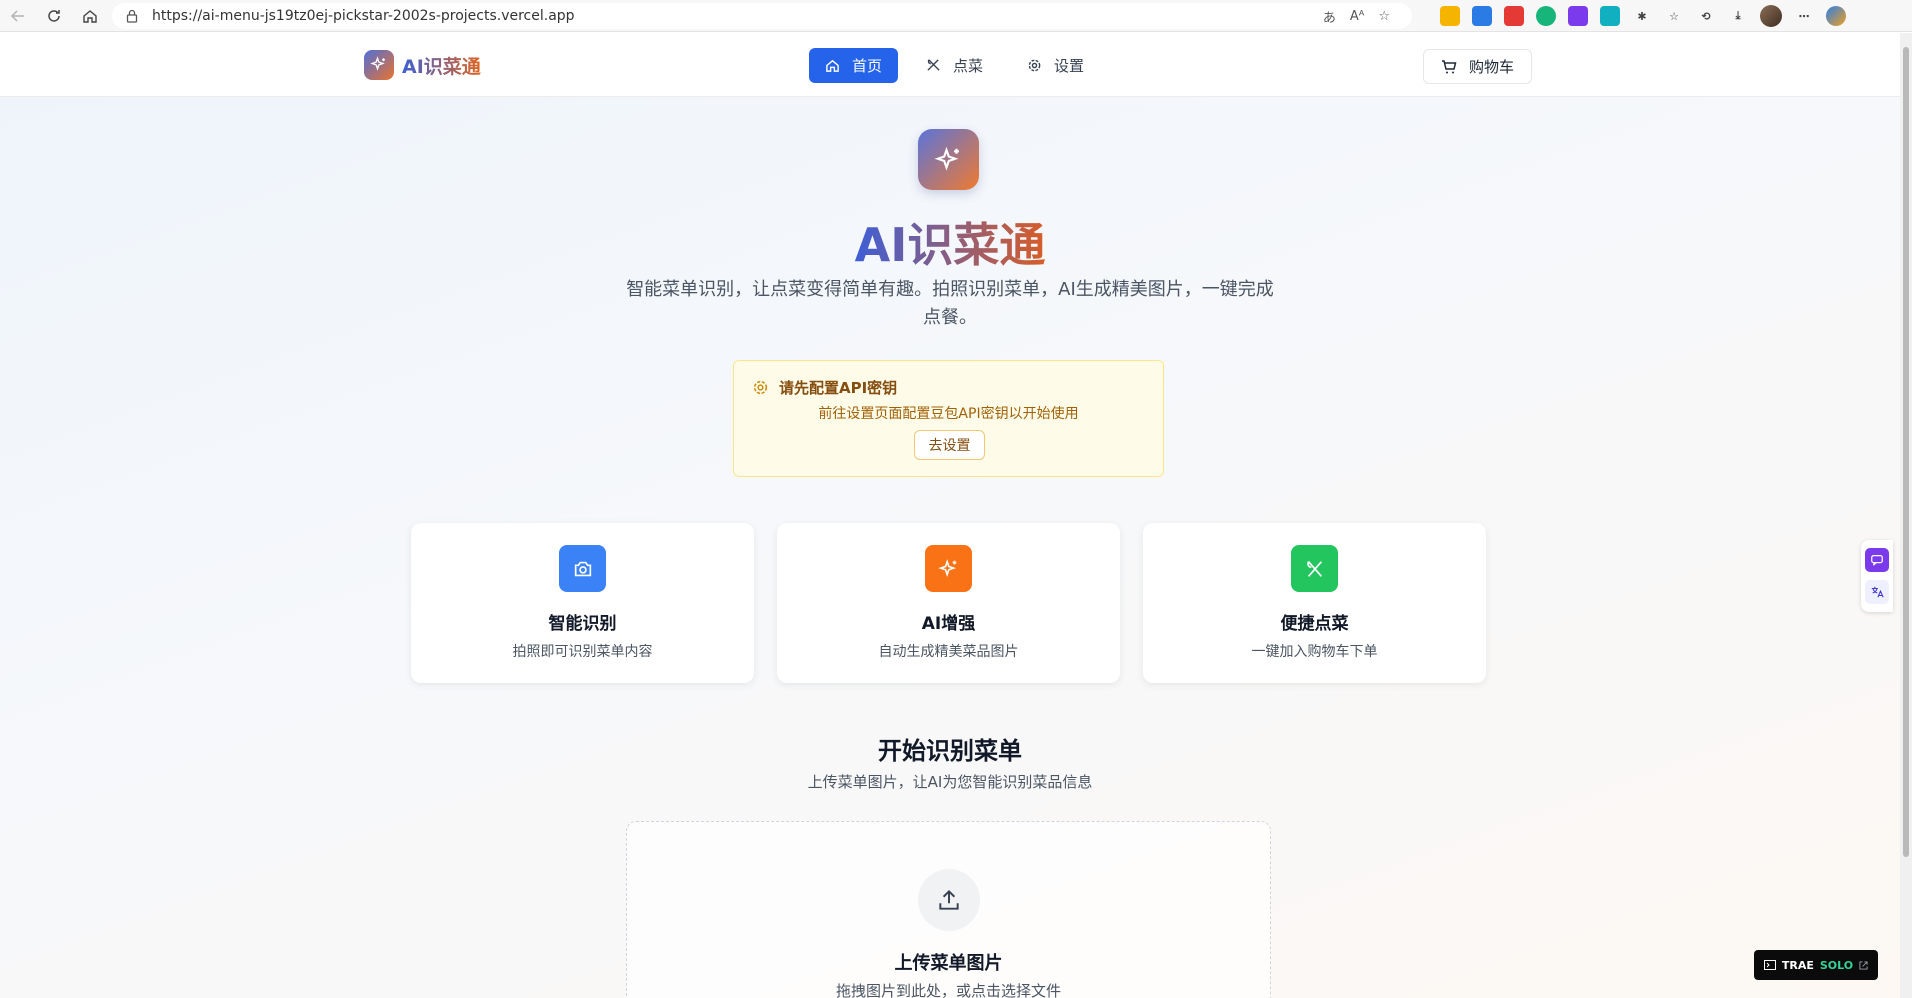 This screenshot has height=998, width=1912. I want to click on feature-desc: 自动生成精美菜品图片, so click(948, 652).